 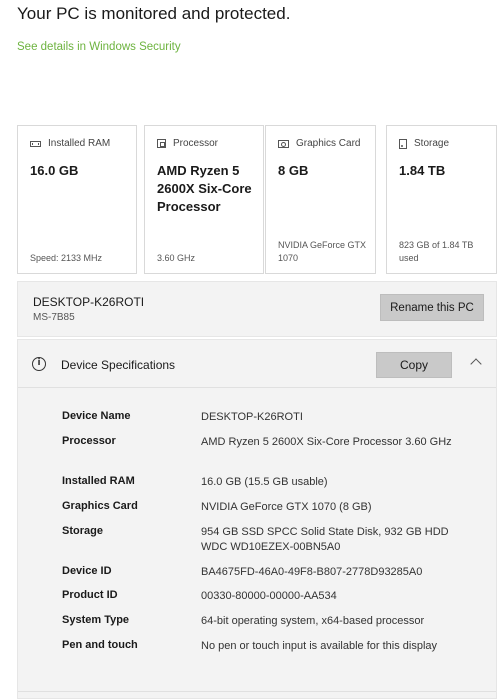 What do you see at coordinates (432, 307) in the screenshot?
I see `rename-pc-button: Rename this PC` at bounding box center [432, 307].